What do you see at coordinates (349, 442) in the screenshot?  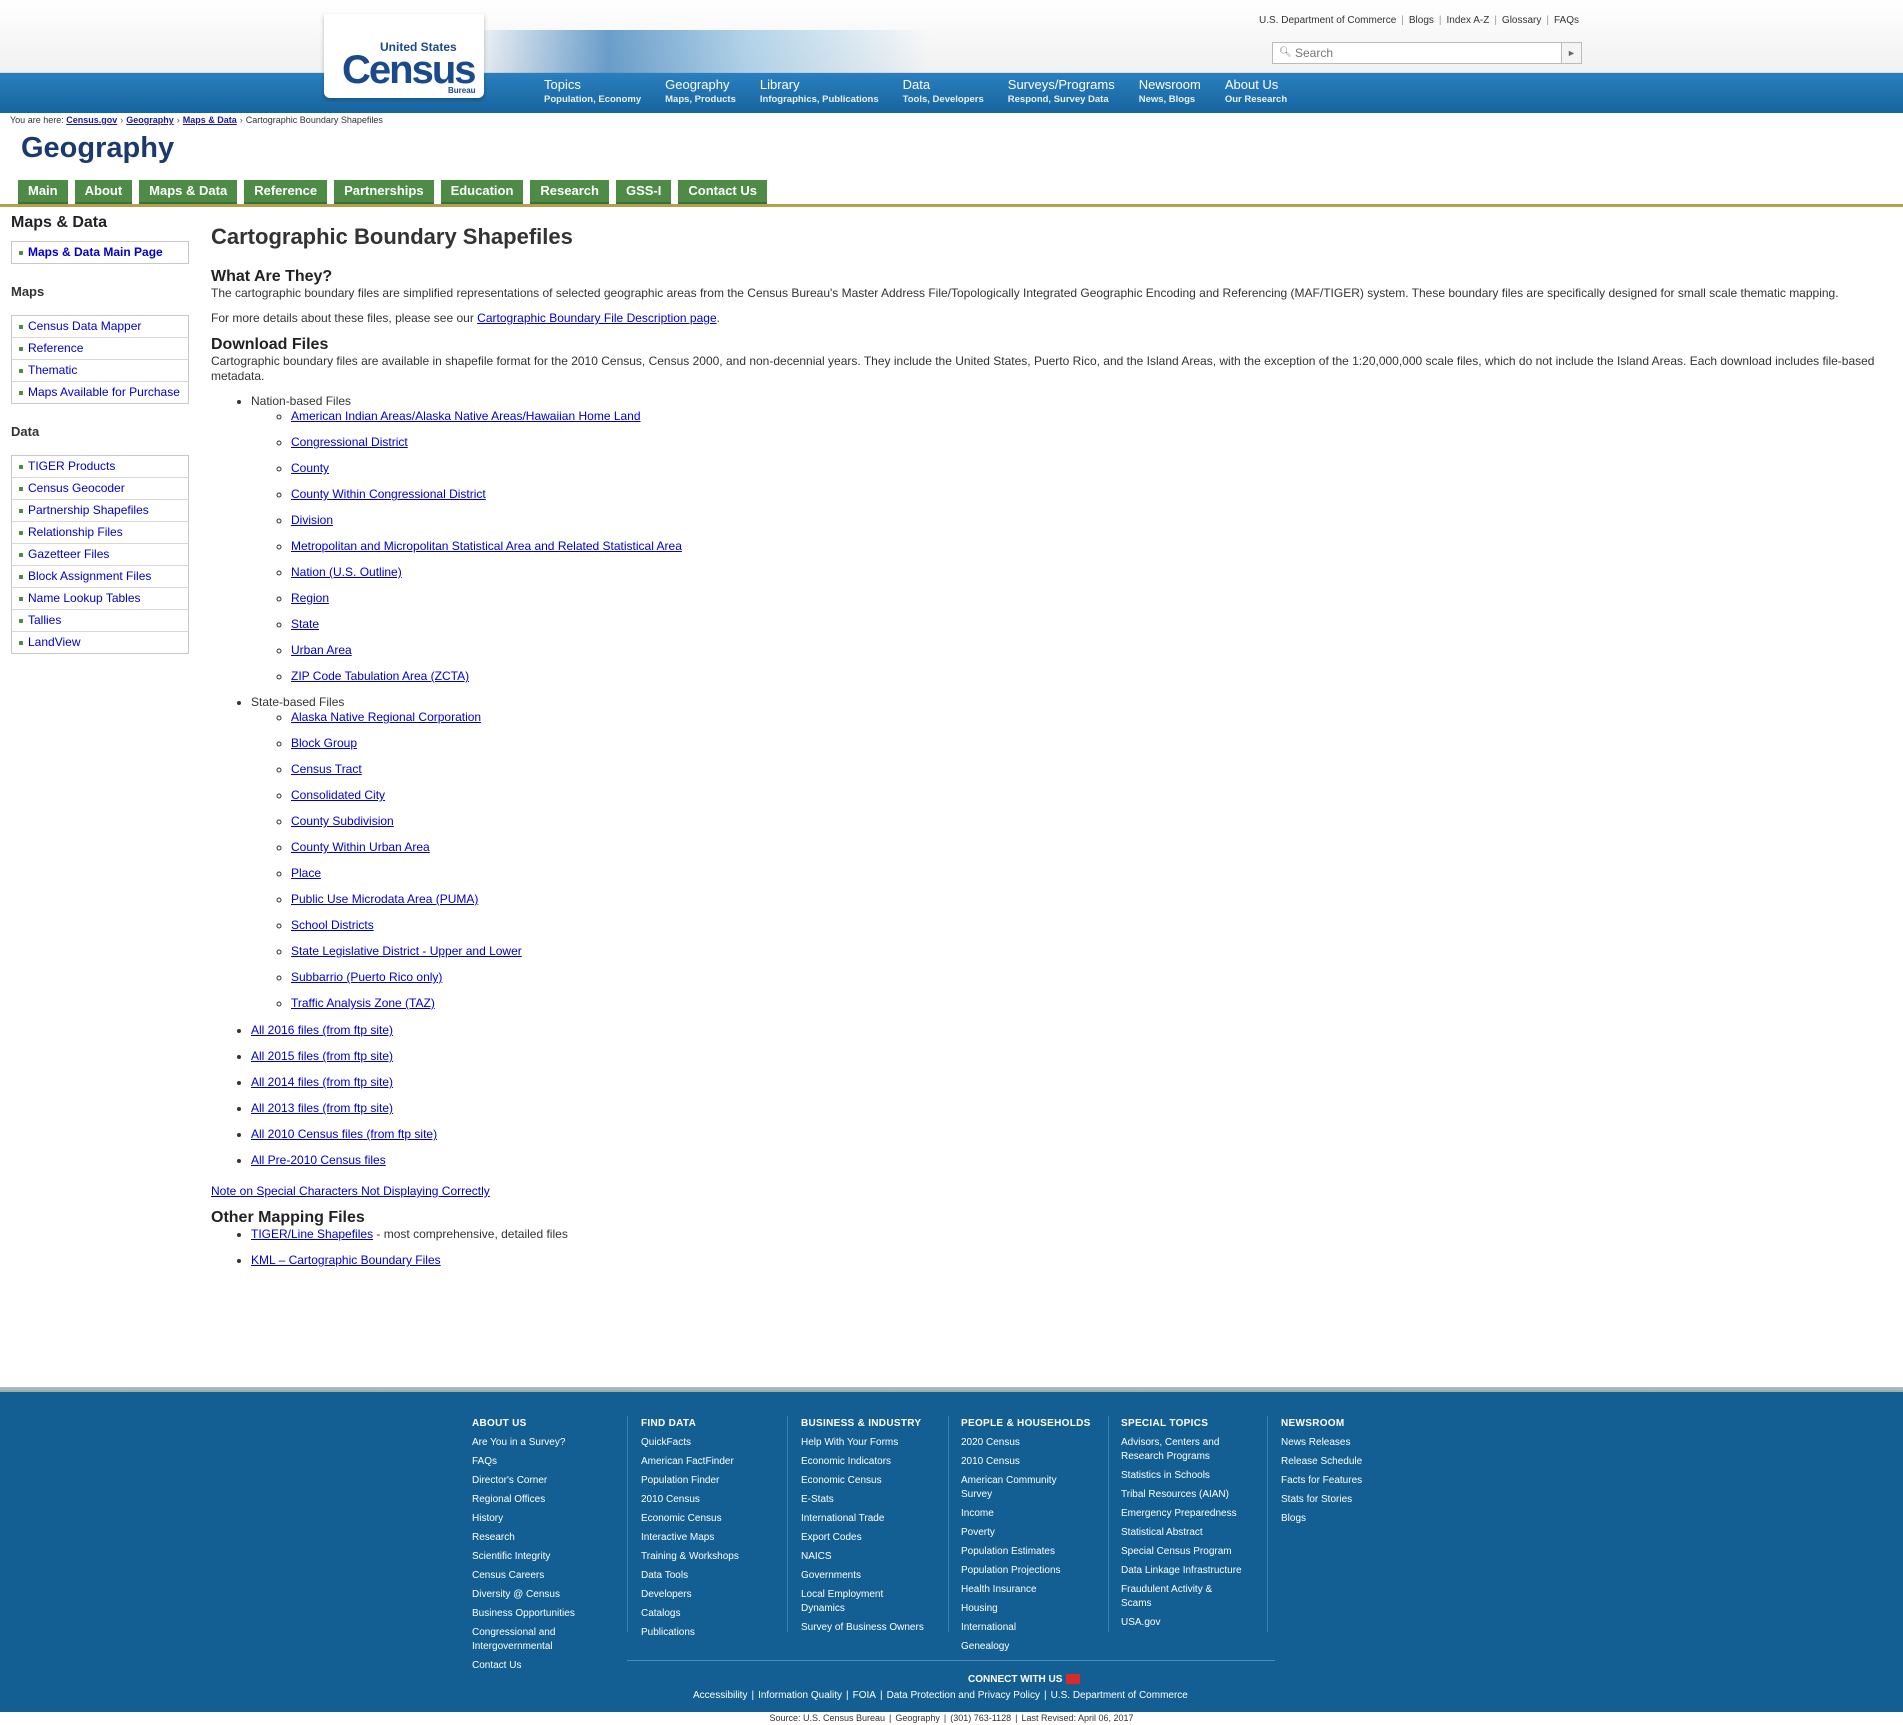 I see `file-link-congressional-district: Congressional District` at bounding box center [349, 442].